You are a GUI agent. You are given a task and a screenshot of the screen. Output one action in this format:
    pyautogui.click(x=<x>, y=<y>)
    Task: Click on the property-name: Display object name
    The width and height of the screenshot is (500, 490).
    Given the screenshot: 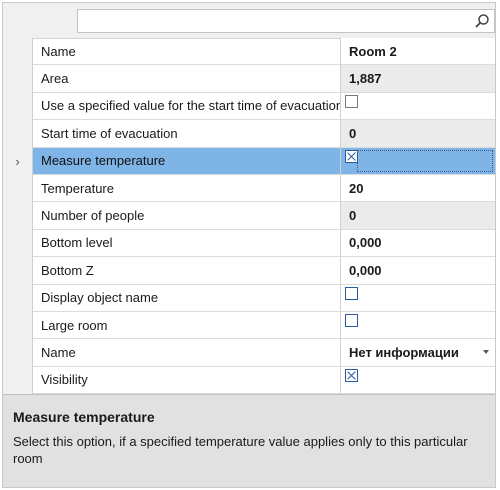 What is the action you would take?
    pyautogui.click(x=187, y=298)
    